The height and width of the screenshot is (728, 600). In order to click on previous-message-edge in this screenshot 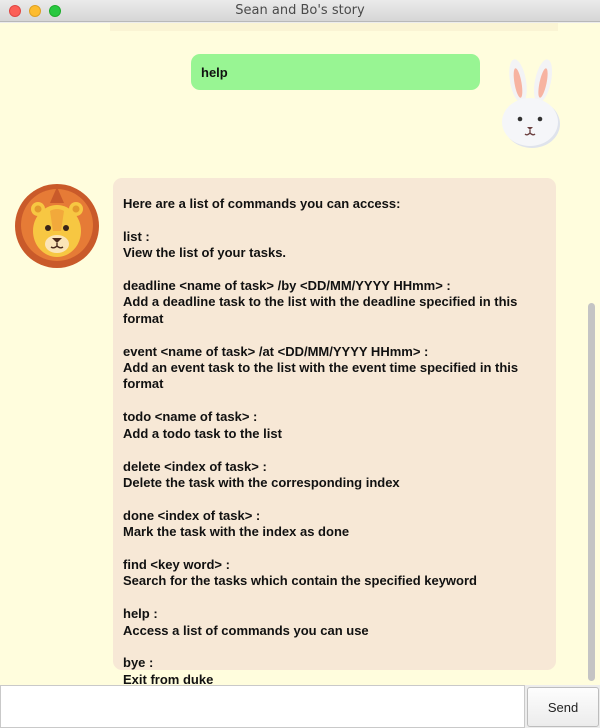, I will do `click(334, 27)`.